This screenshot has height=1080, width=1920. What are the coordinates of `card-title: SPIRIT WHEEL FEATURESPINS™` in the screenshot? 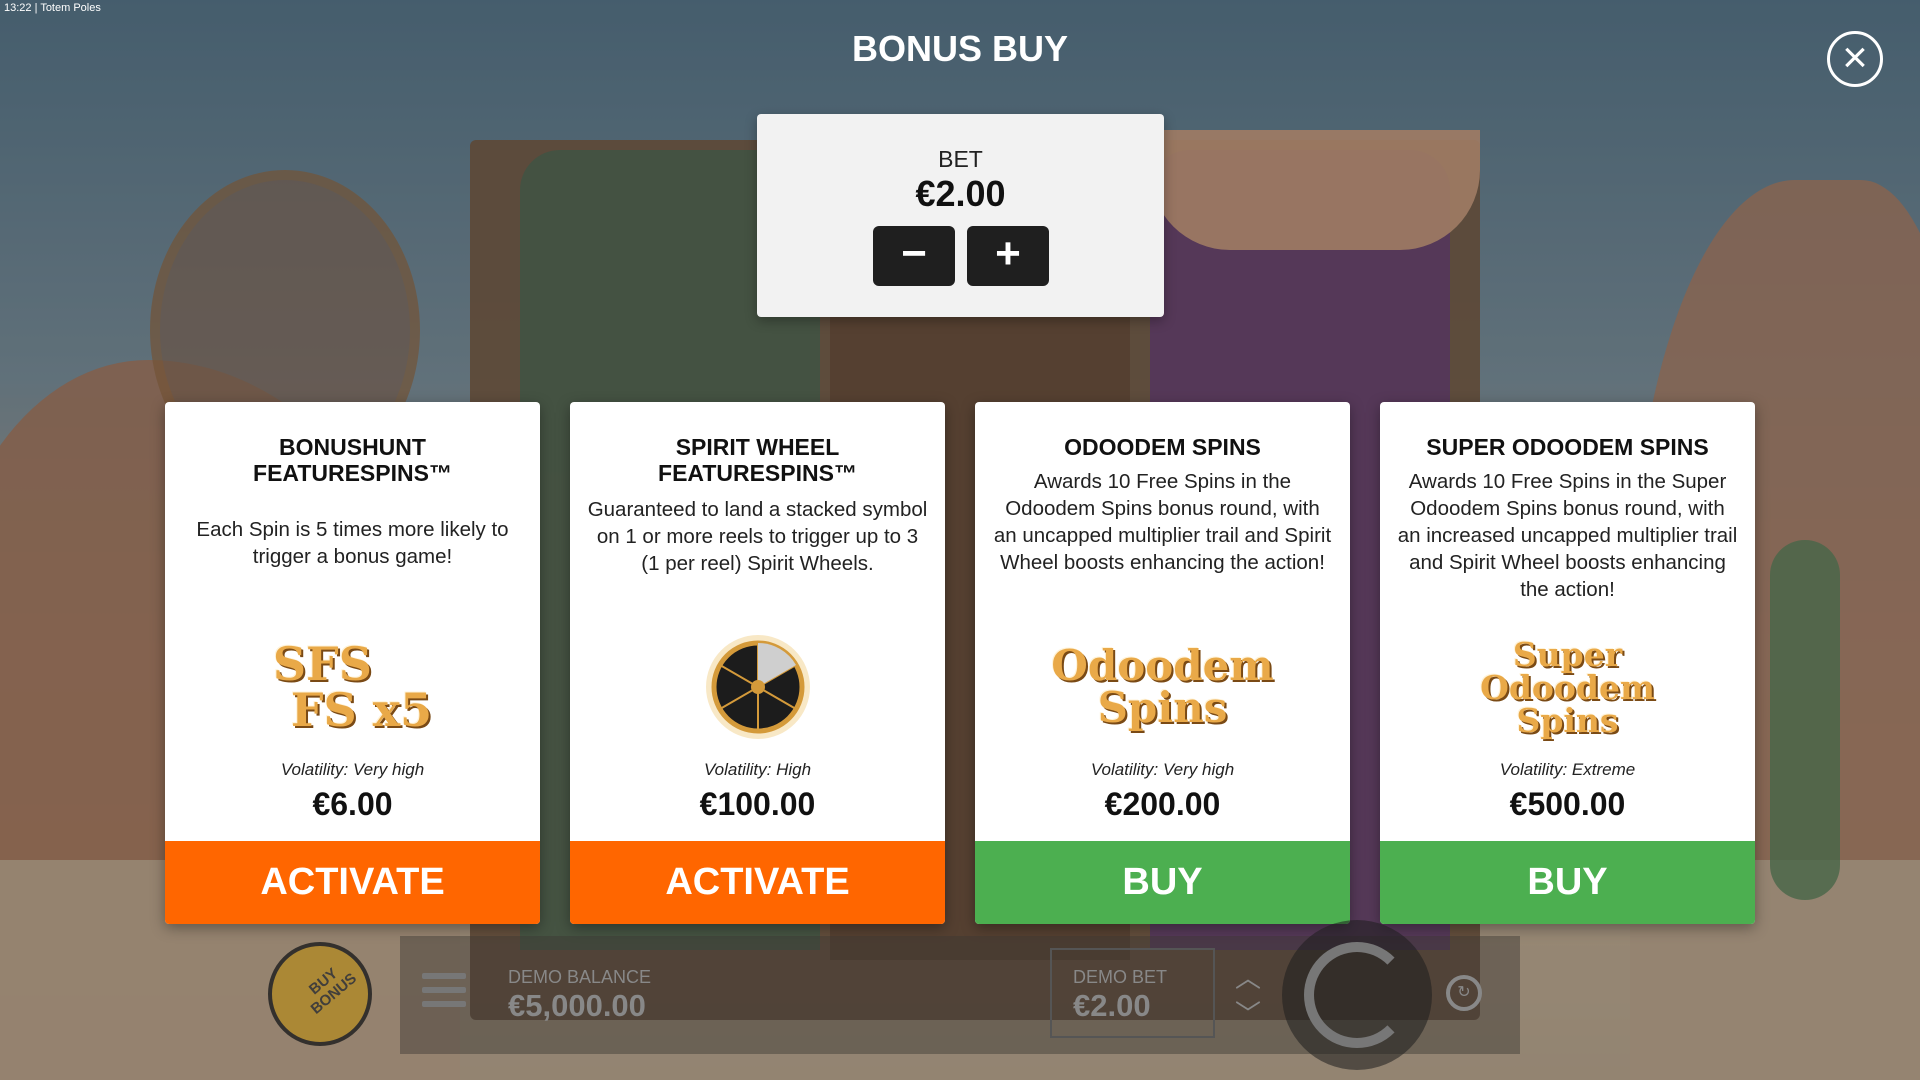 It's located at (757, 460).